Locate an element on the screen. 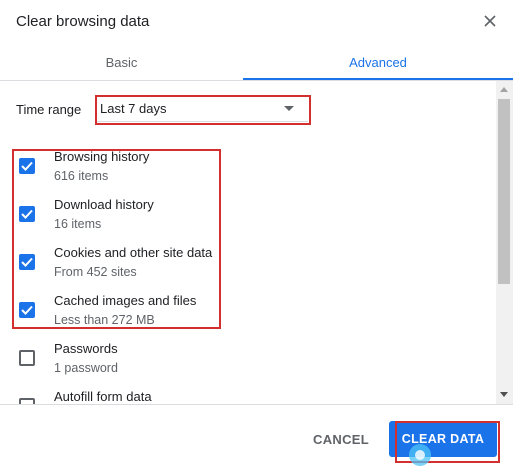 This screenshot has height=473, width=513. tab-basic-label: Basic is located at coordinates (121, 62).